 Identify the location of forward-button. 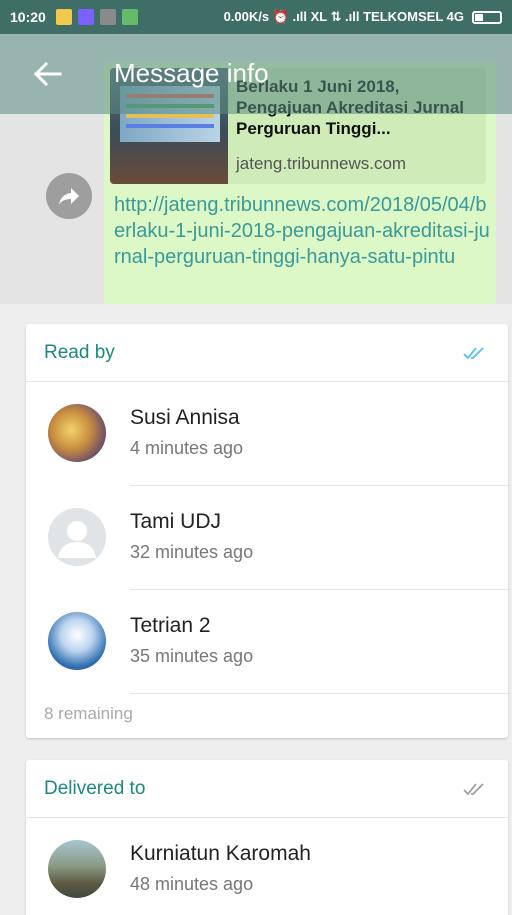
(69, 196).